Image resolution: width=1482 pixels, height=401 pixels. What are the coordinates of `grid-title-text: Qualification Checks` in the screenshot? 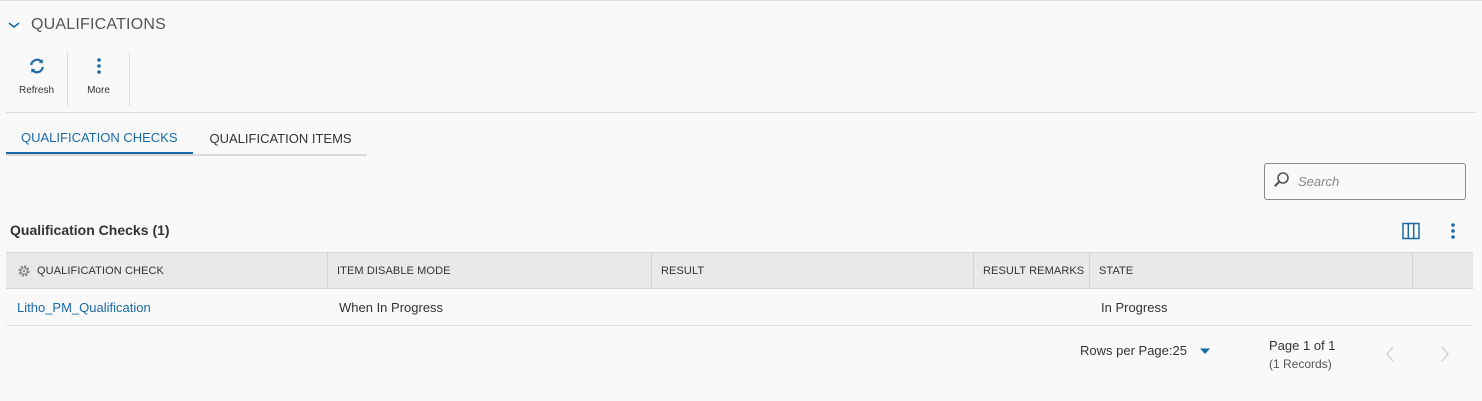 It's located at (79, 230).